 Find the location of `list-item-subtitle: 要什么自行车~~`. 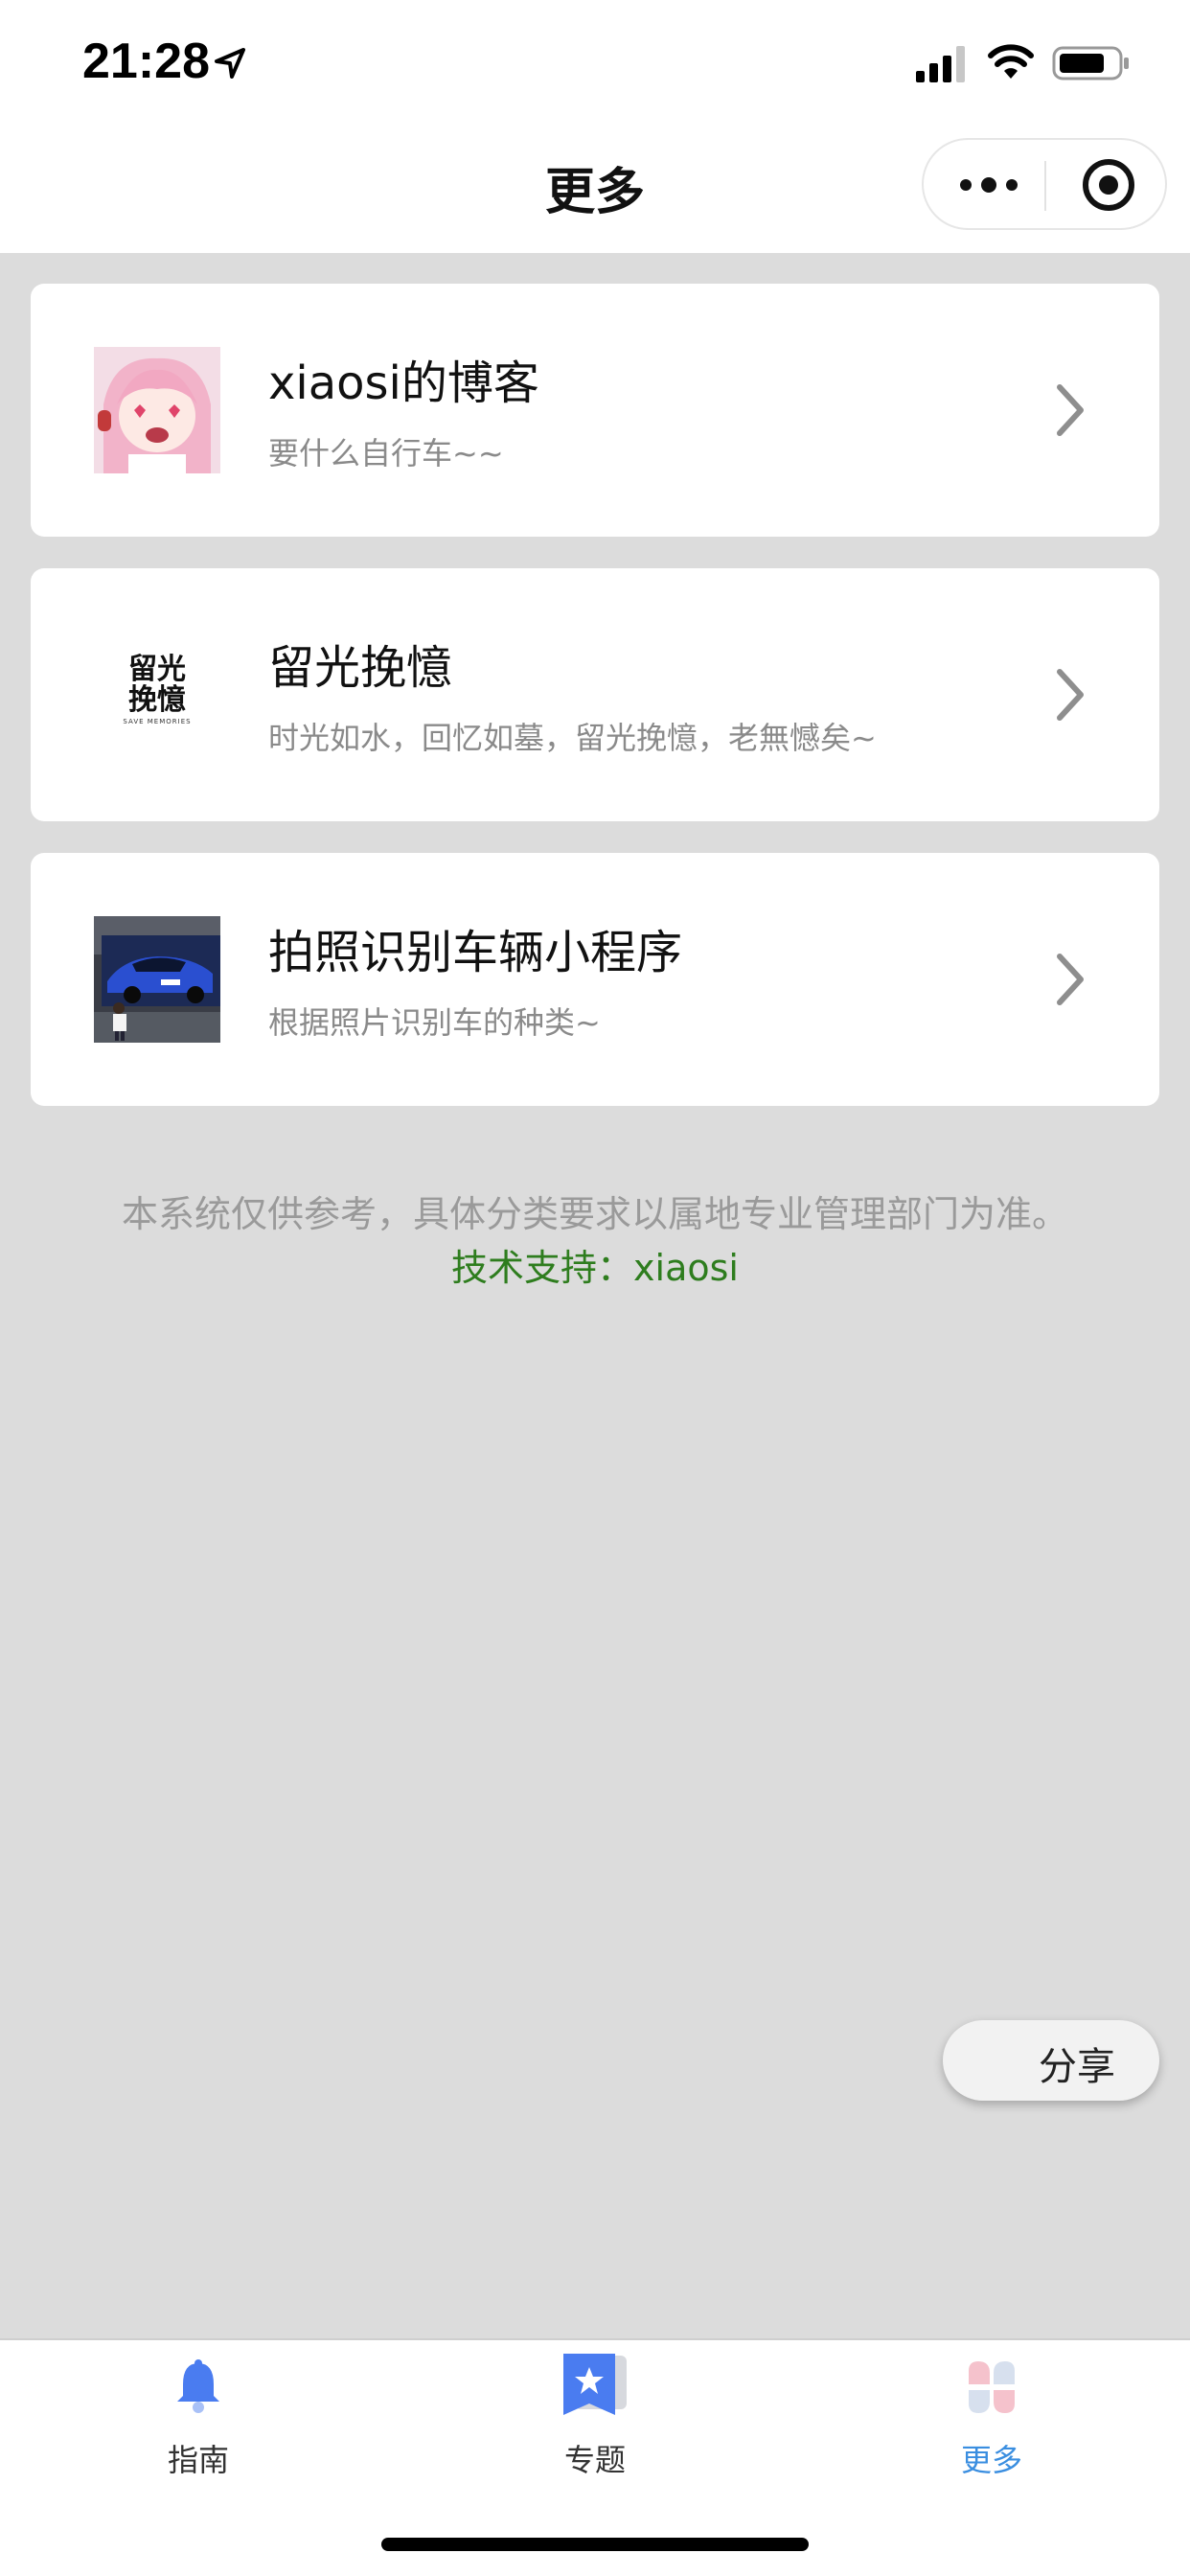

list-item-subtitle: 要什么自行车~~ is located at coordinates (386, 453).